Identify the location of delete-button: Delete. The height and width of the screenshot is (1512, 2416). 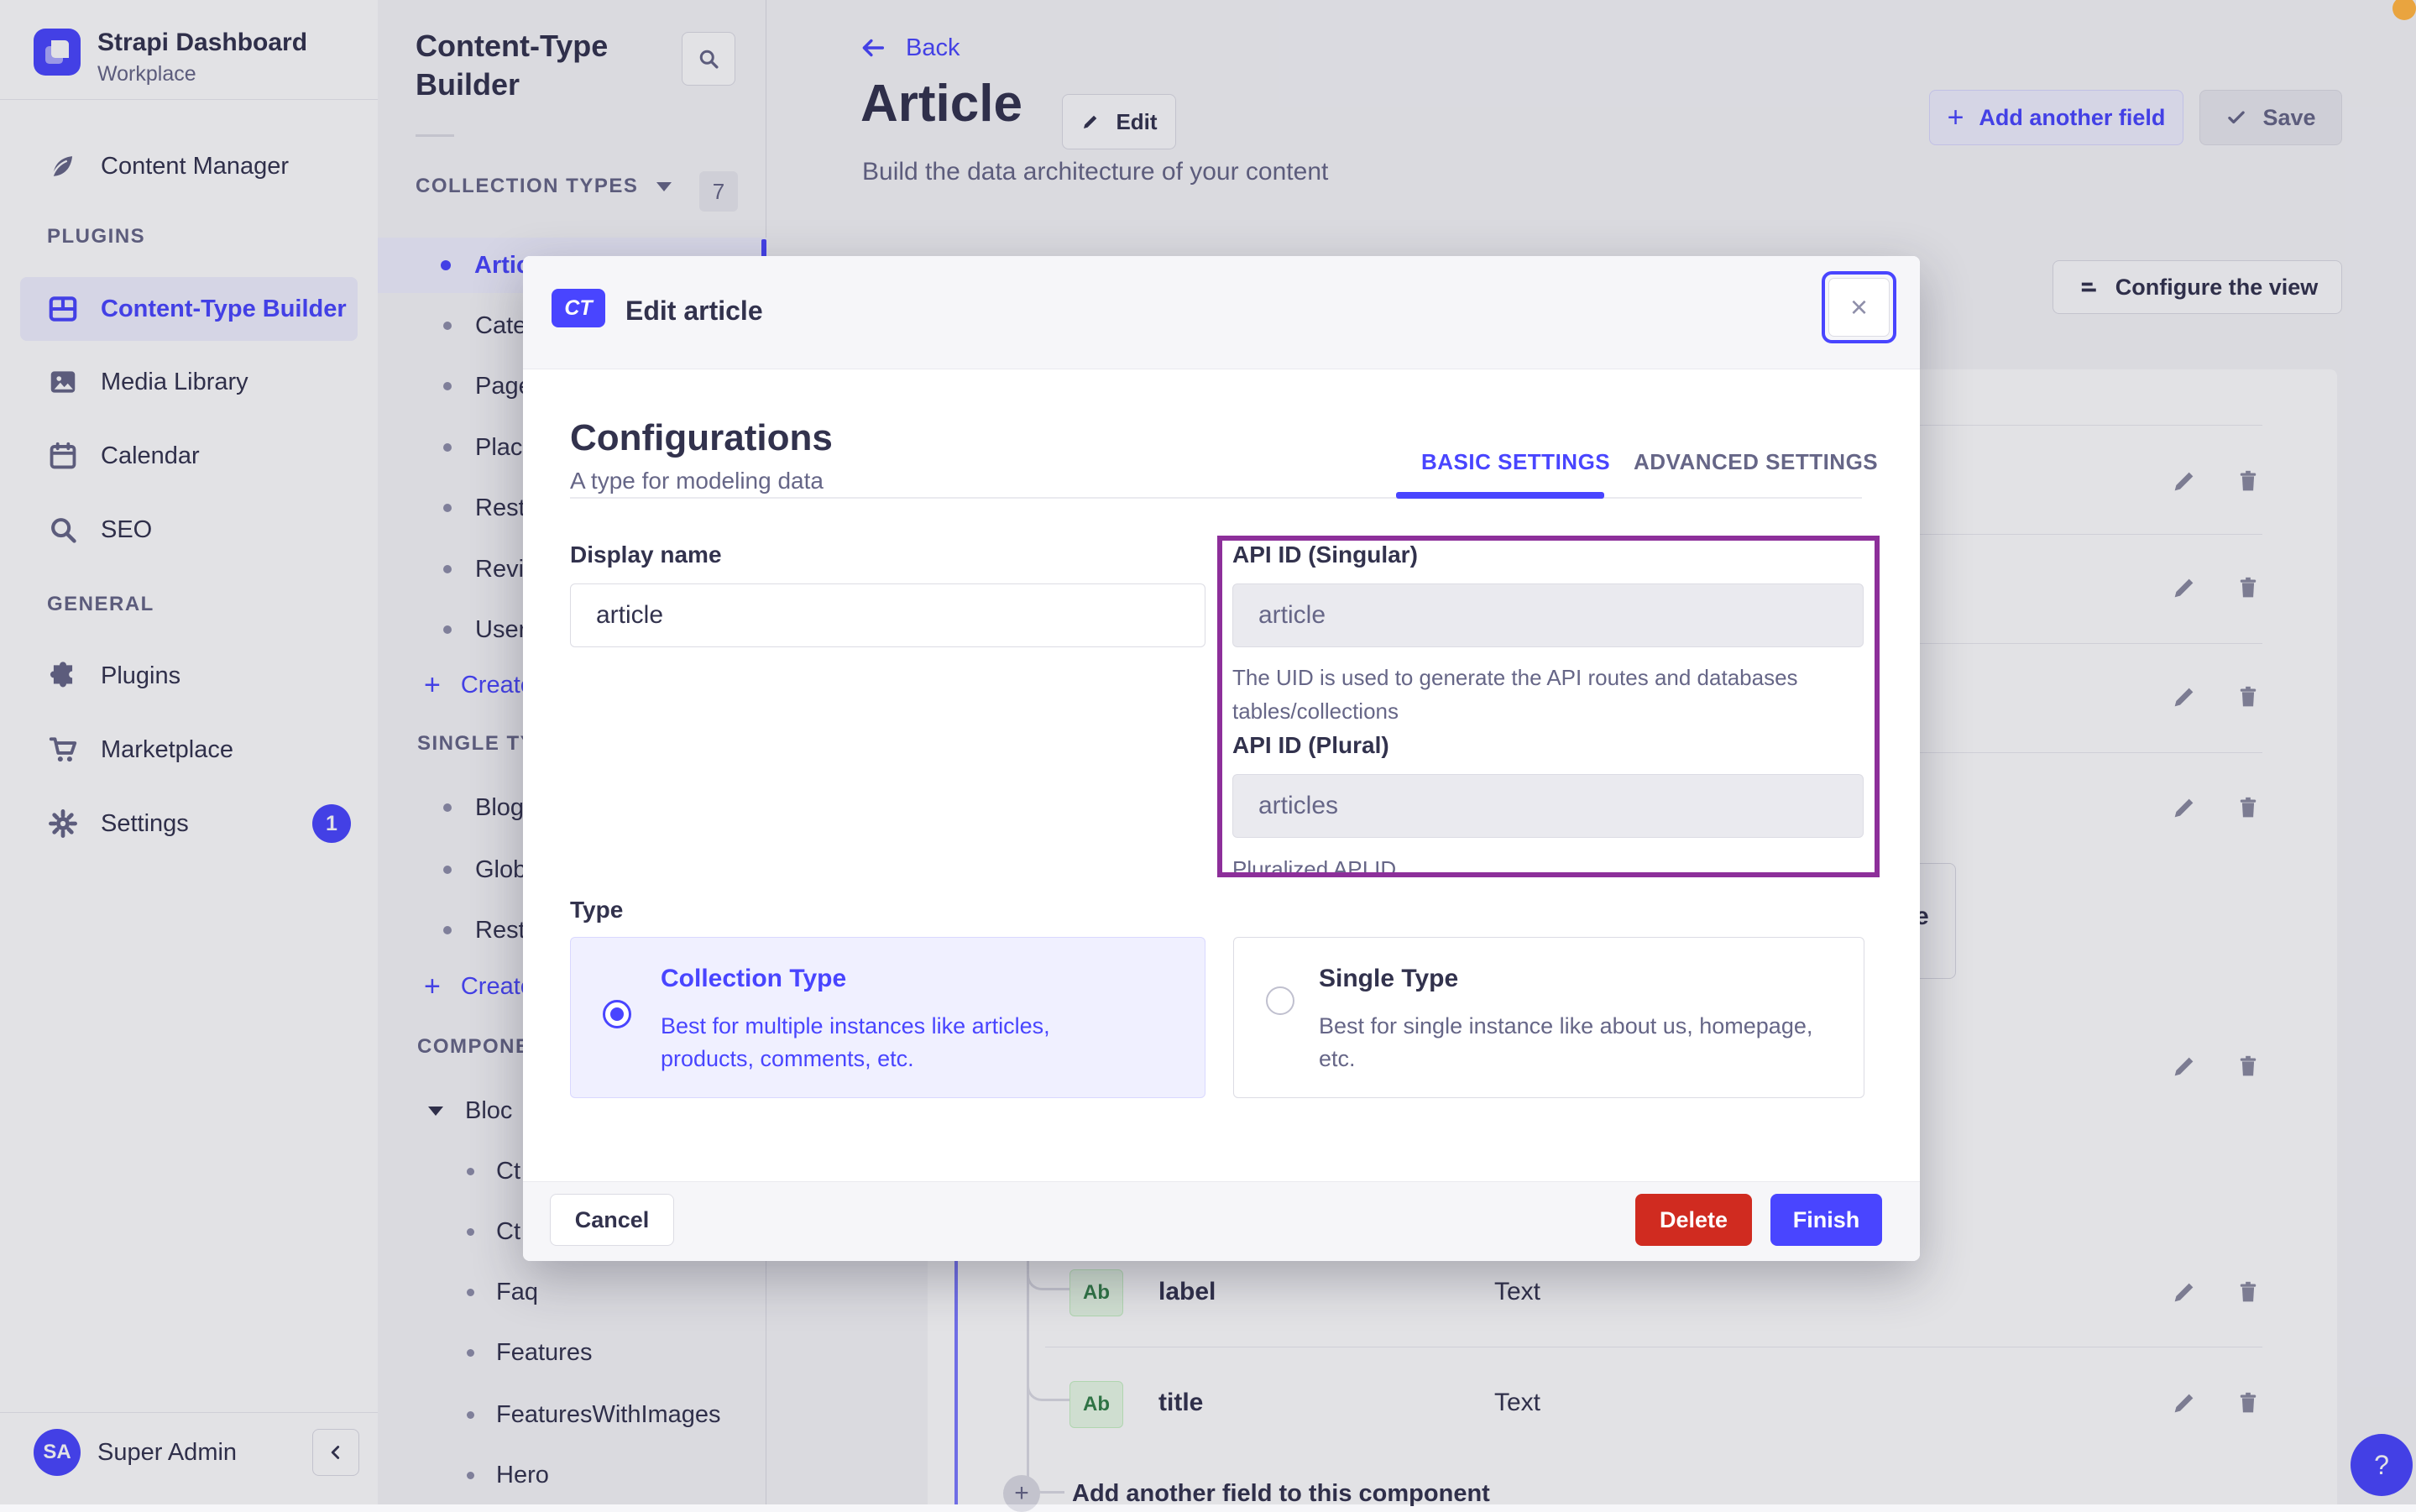
(1693, 1220).